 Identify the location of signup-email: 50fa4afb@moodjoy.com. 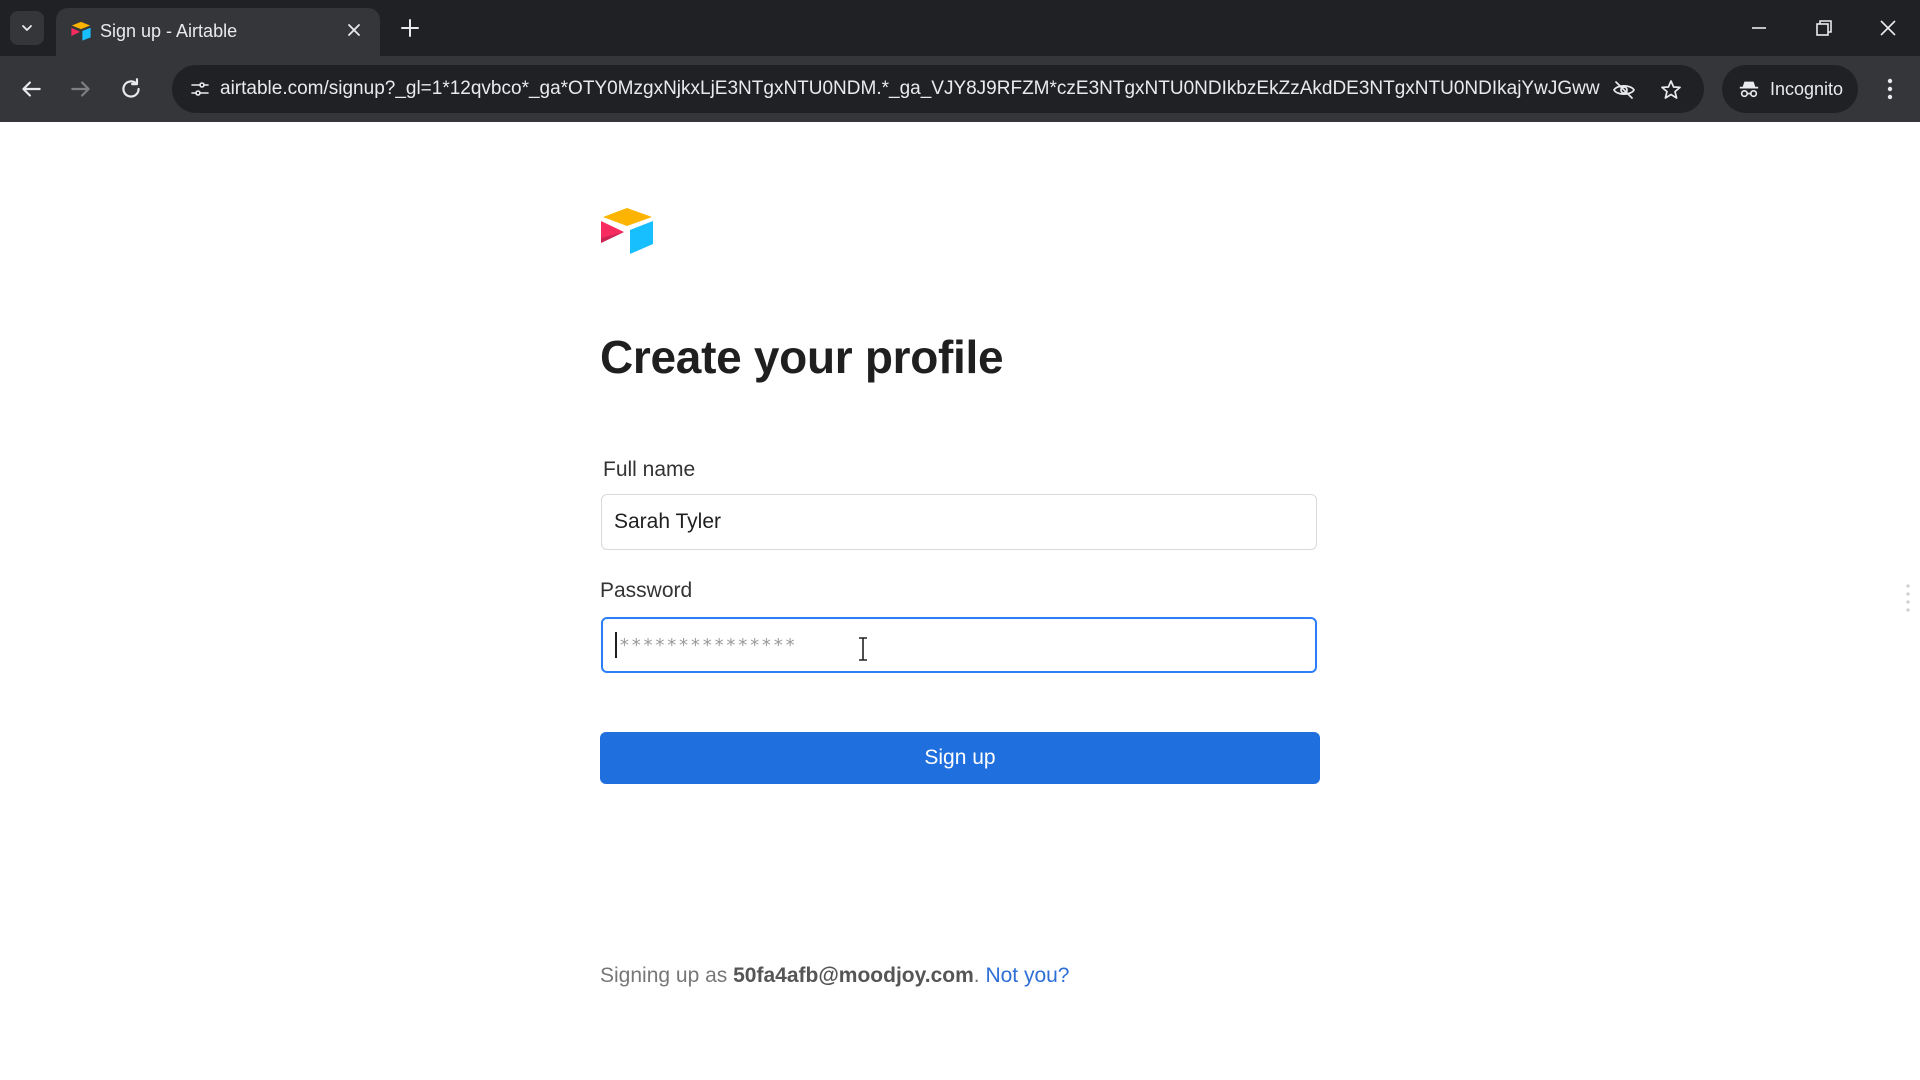
(853, 975).